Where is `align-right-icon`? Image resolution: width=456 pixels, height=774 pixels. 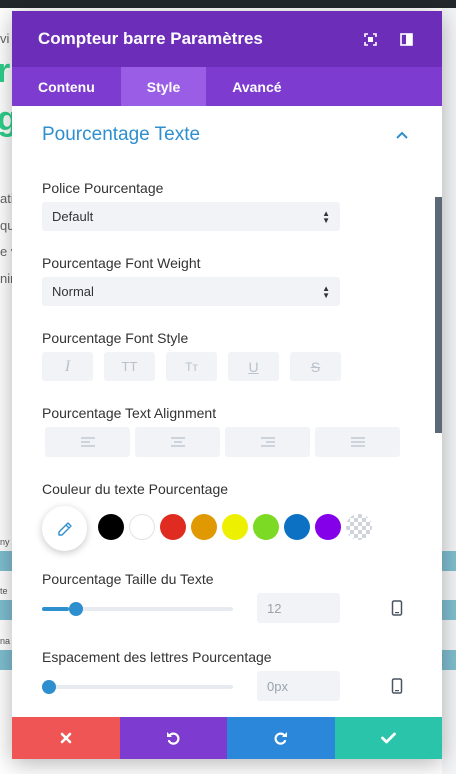
align-right-icon is located at coordinates (267, 442).